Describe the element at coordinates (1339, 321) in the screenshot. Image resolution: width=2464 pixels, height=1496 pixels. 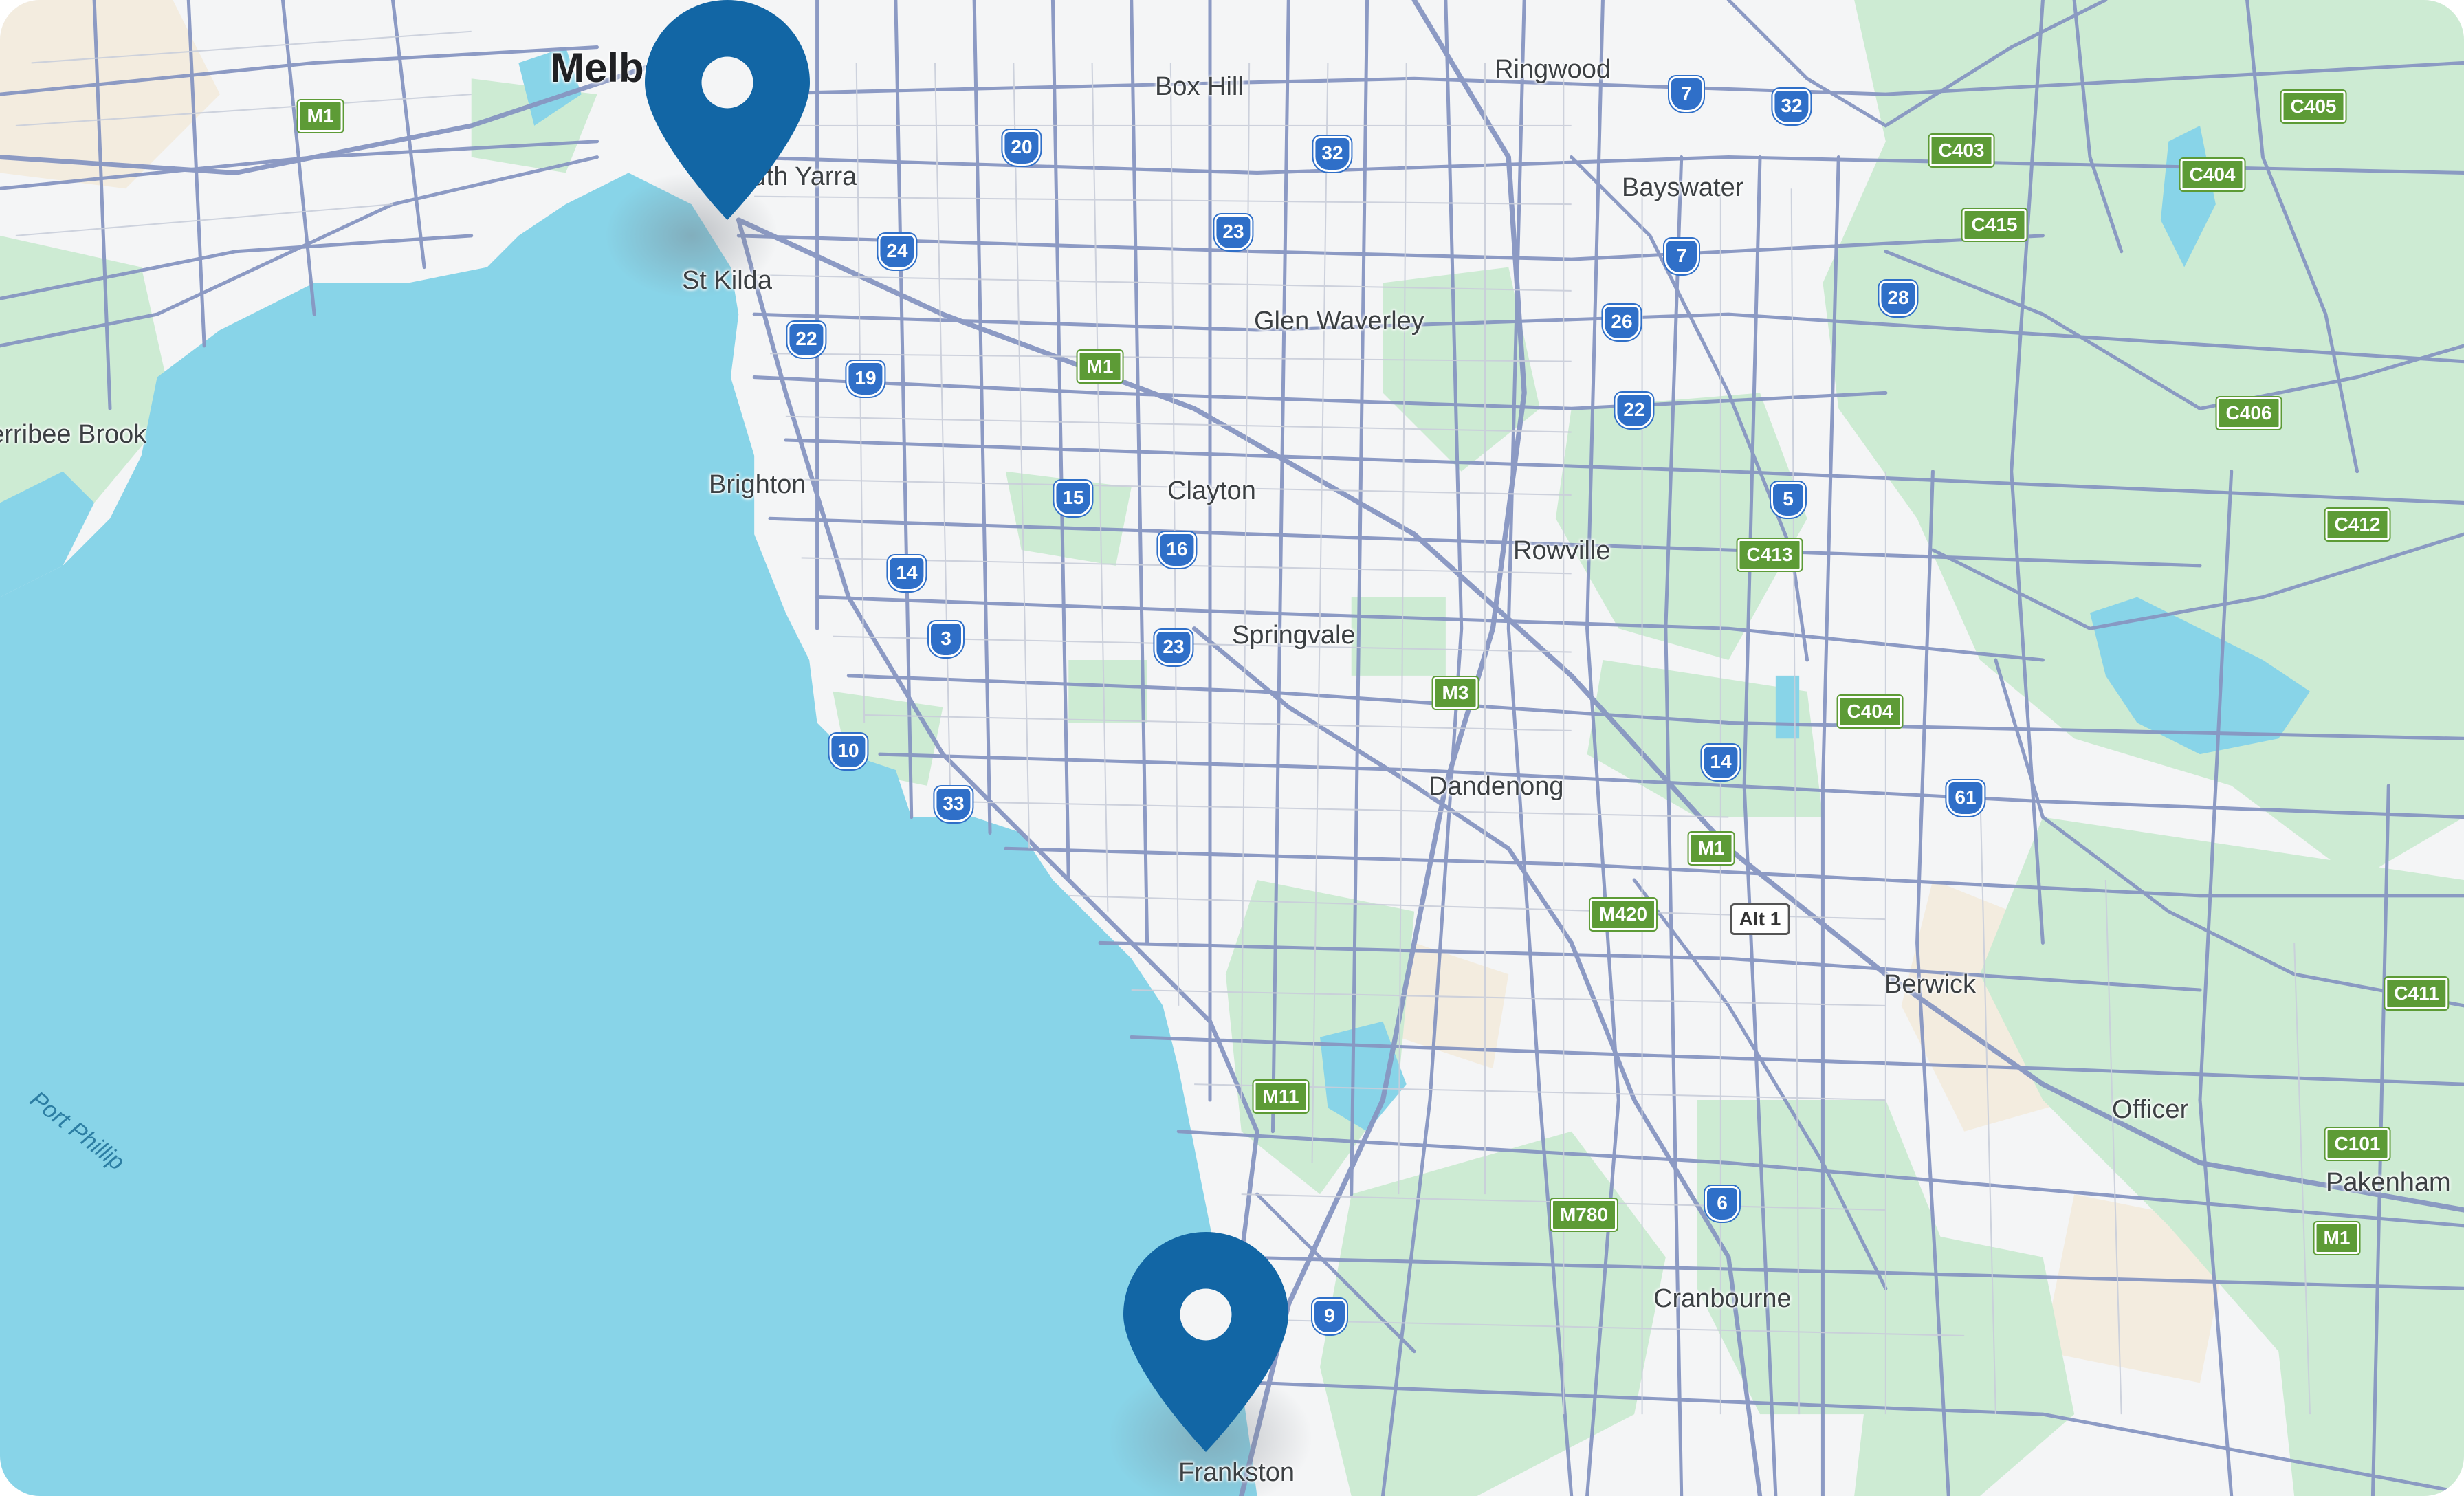
I see `place-label-glen-waverley: Glen Waverley` at that location.